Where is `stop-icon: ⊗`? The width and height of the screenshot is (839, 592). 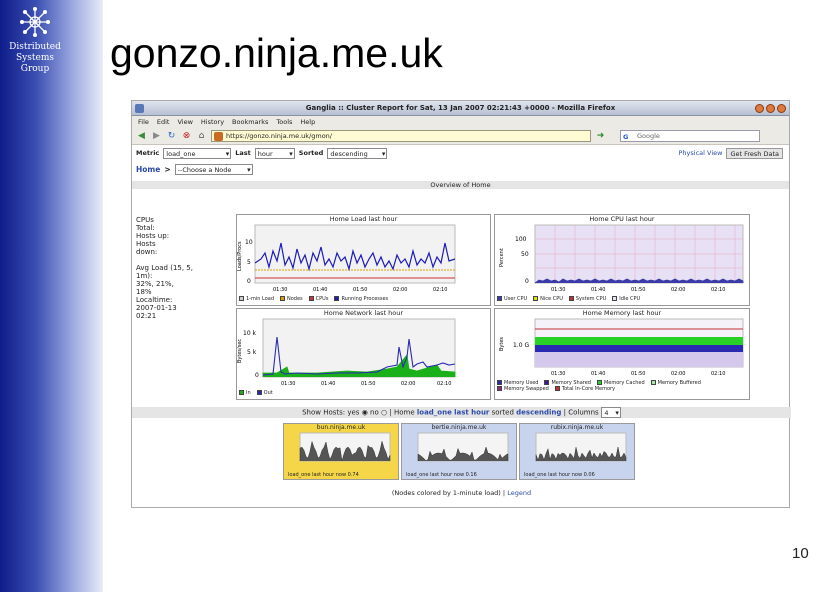 stop-icon: ⊗ is located at coordinates (186, 136).